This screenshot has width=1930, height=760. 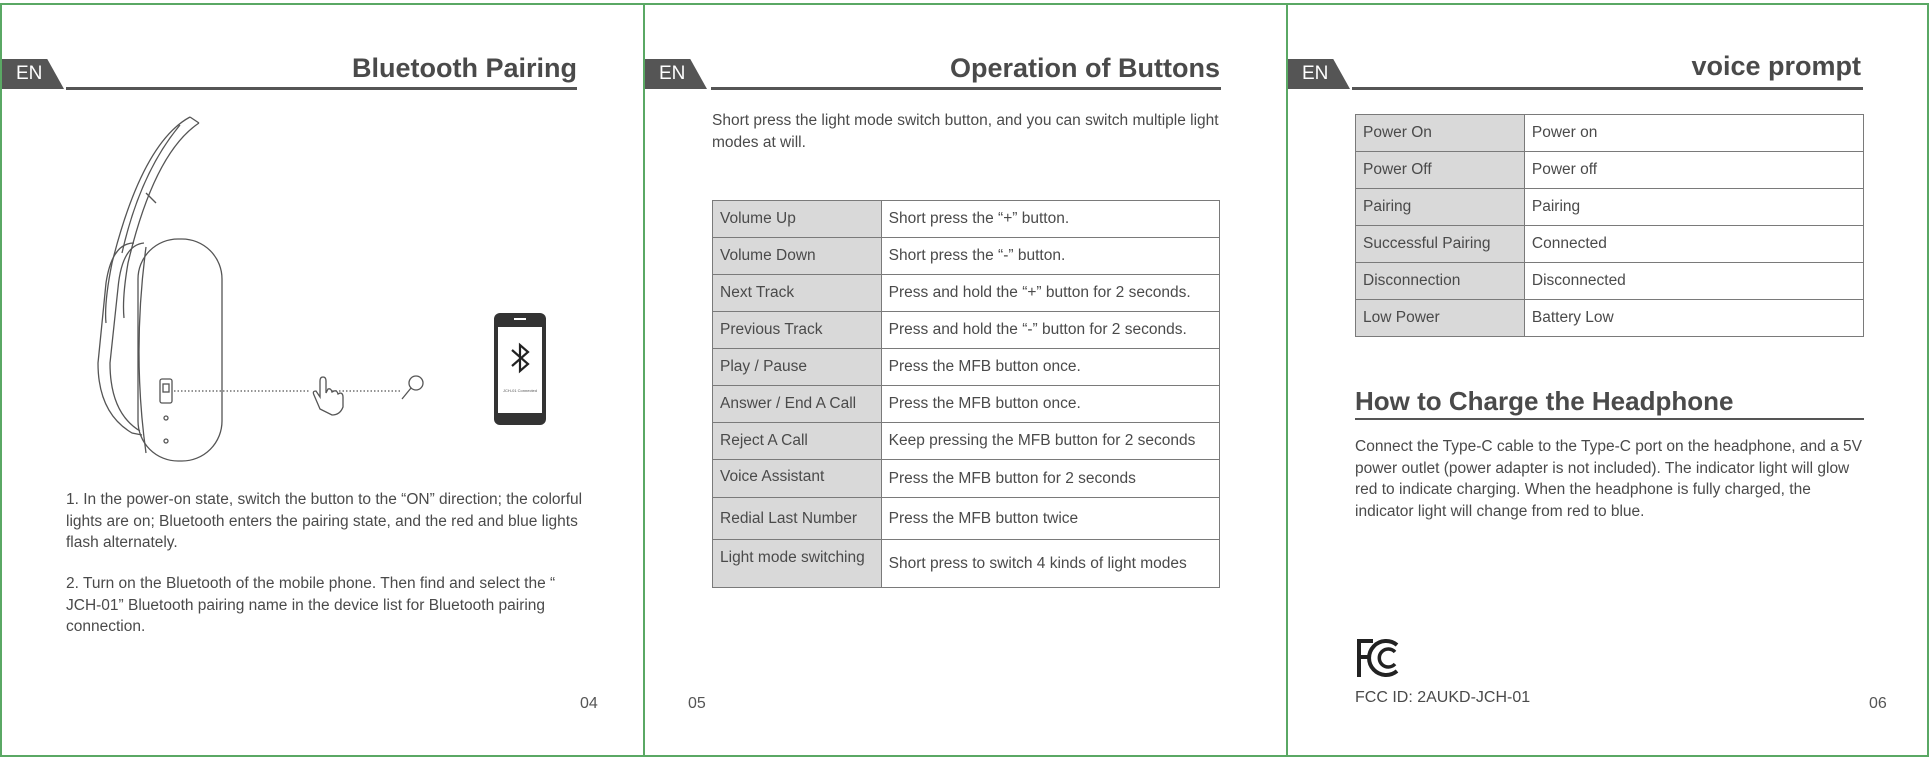 What do you see at coordinates (1440, 281) in the screenshot?
I see `prompt-event: Disconnection` at bounding box center [1440, 281].